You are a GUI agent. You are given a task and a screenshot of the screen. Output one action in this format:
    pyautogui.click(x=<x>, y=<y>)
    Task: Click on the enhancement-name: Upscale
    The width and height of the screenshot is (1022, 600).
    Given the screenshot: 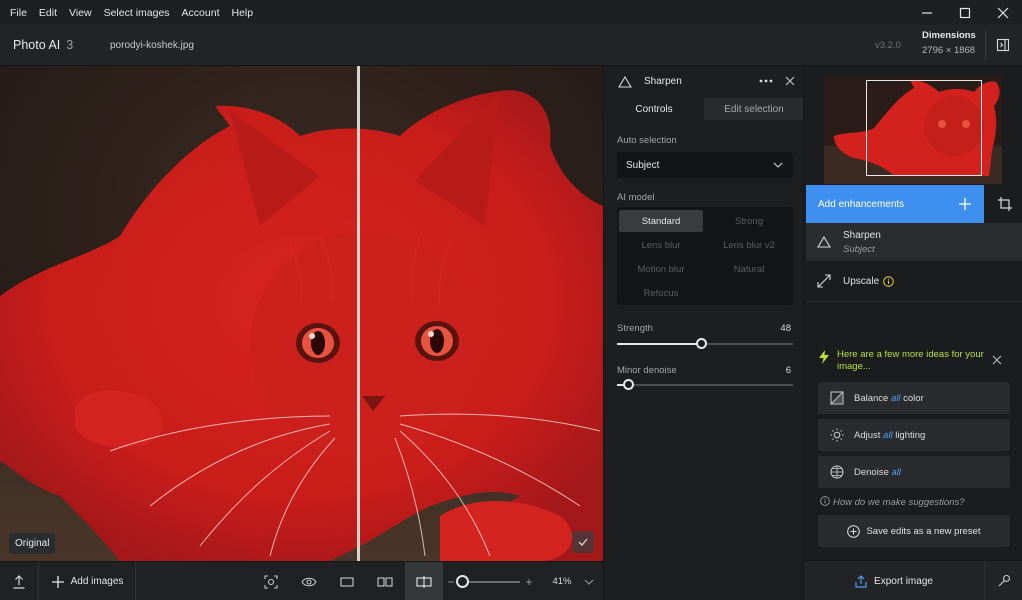 What is the action you would take?
    pyautogui.click(x=861, y=281)
    